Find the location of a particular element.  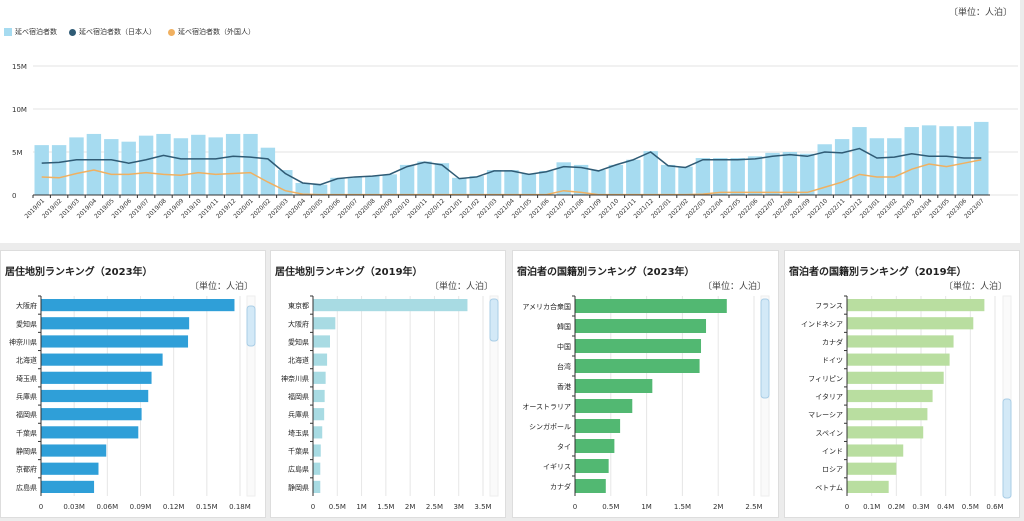

category-label: 大阪府 is located at coordinates (298, 323).